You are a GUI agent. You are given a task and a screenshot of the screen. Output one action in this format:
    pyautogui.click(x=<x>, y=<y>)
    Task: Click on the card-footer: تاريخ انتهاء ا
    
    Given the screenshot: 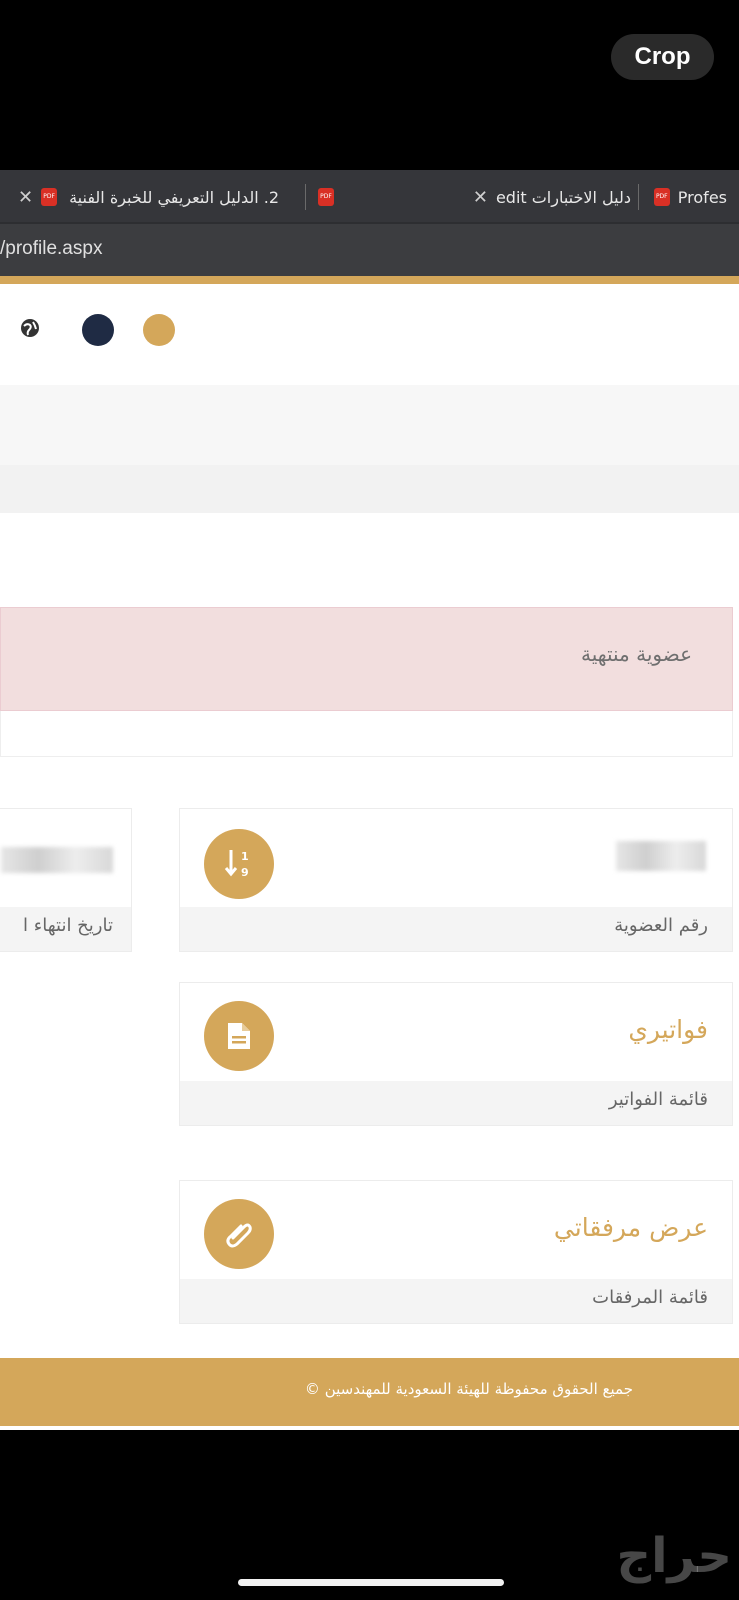 What is the action you would take?
    pyautogui.click(x=65, y=929)
    